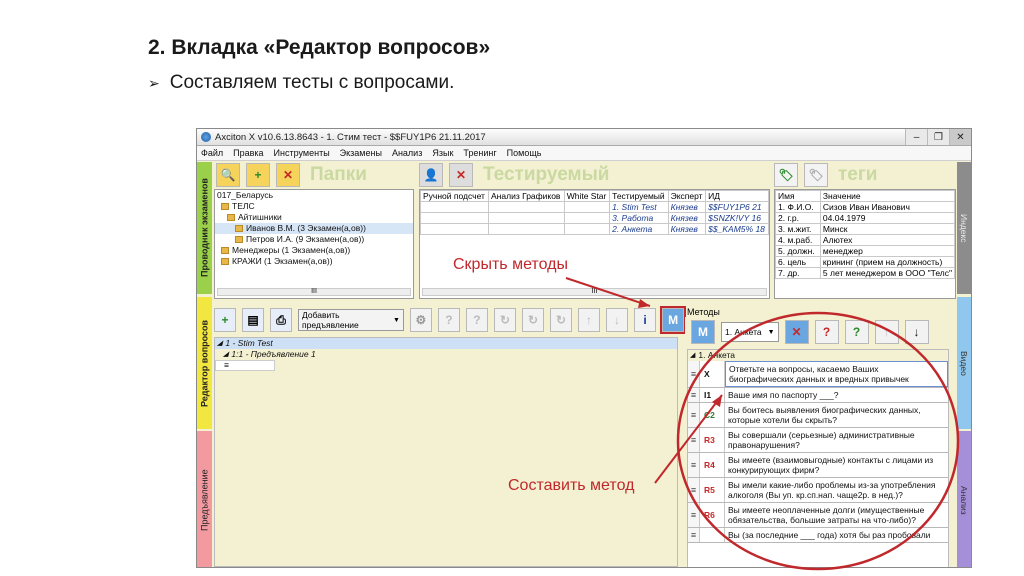 The height and width of the screenshot is (576, 1024). I want to click on methods-highlight-ellipse, so click(818, 441).